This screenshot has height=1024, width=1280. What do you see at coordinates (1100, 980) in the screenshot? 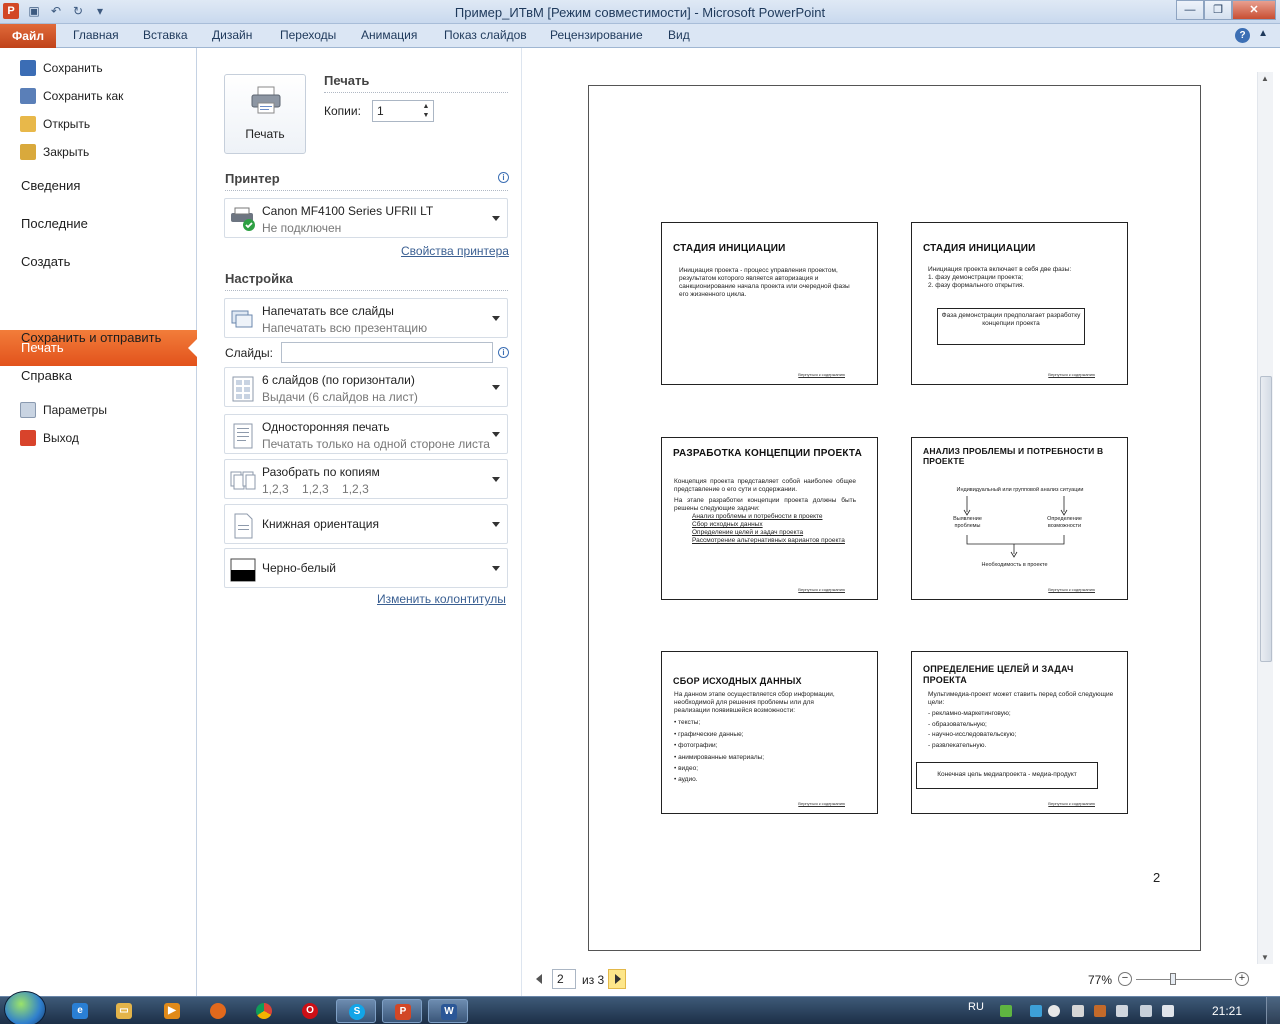
I see `zoom-level: 77%` at bounding box center [1100, 980].